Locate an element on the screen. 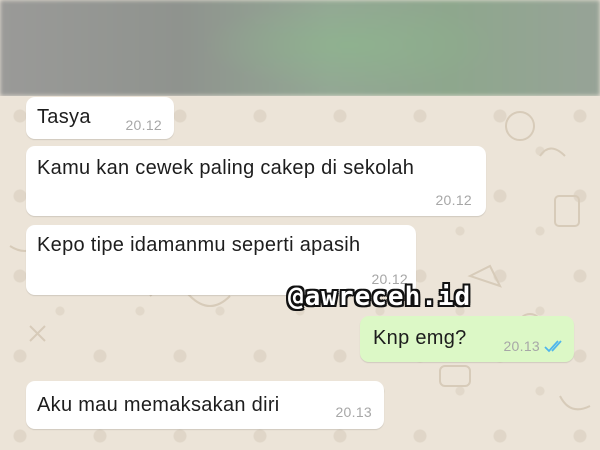 The height and width of the screenshot is (450, 600). incoming-message-bubble: Aku mau memaksakan diri 20.13 is located at coordinates (205, 405).